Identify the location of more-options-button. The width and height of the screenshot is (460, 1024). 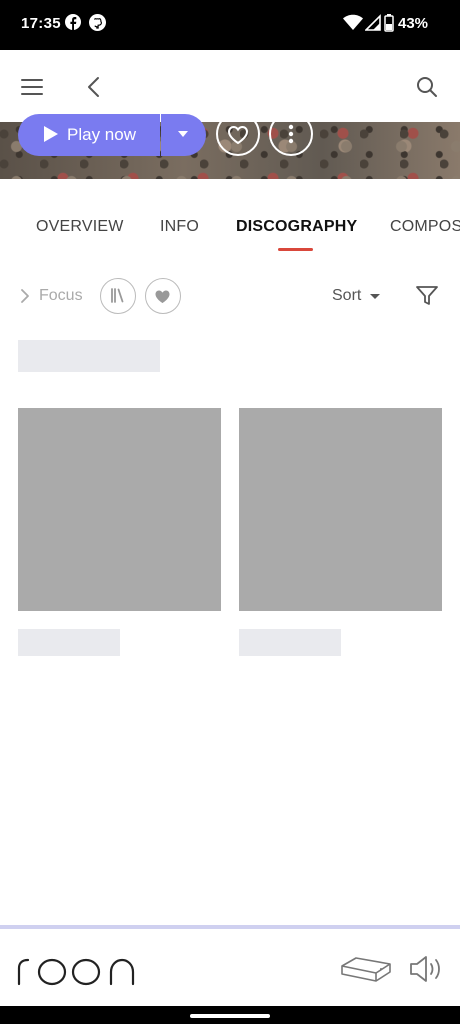
(291, 134).